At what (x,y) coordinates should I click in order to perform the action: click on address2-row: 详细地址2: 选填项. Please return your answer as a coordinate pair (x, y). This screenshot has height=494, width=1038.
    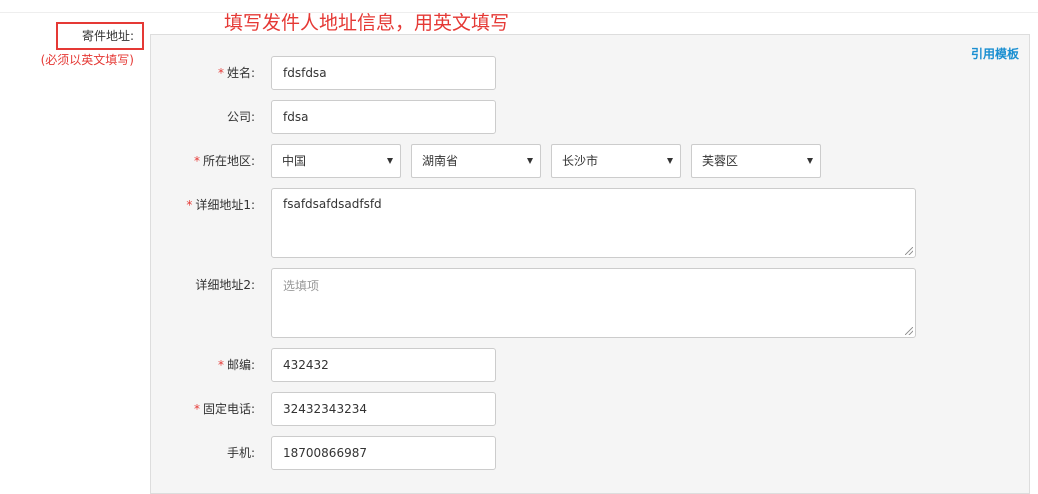
    Looking at the image, I should click on (590, 303).